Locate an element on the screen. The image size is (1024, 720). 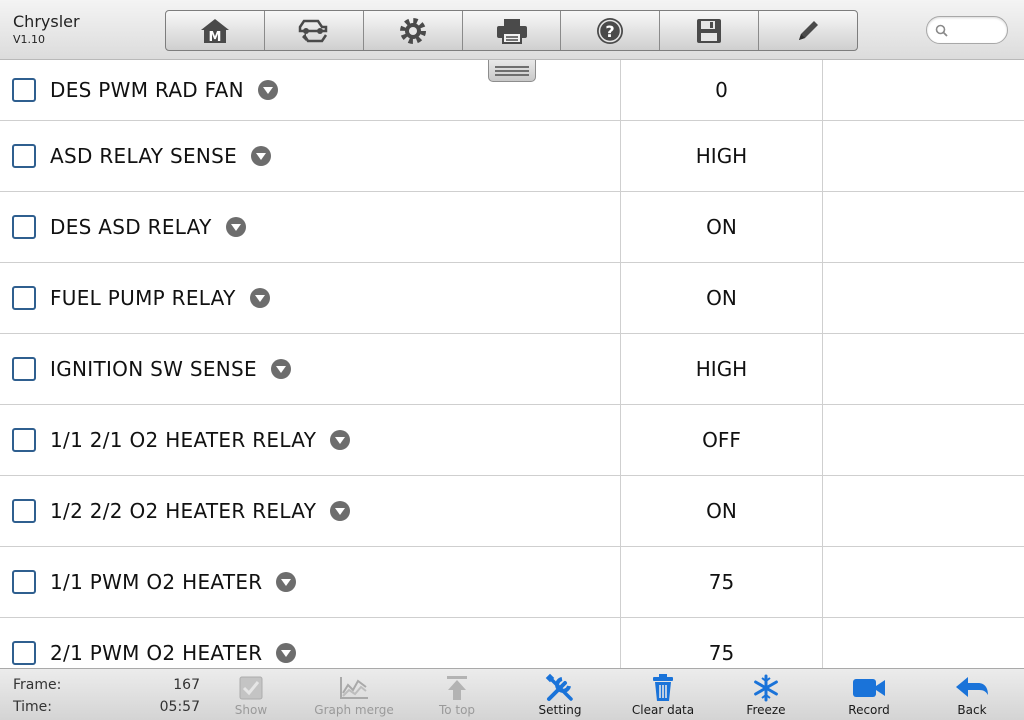
top-bar: Chrysler V1.10 M ? is located at coordinates (512, 30).